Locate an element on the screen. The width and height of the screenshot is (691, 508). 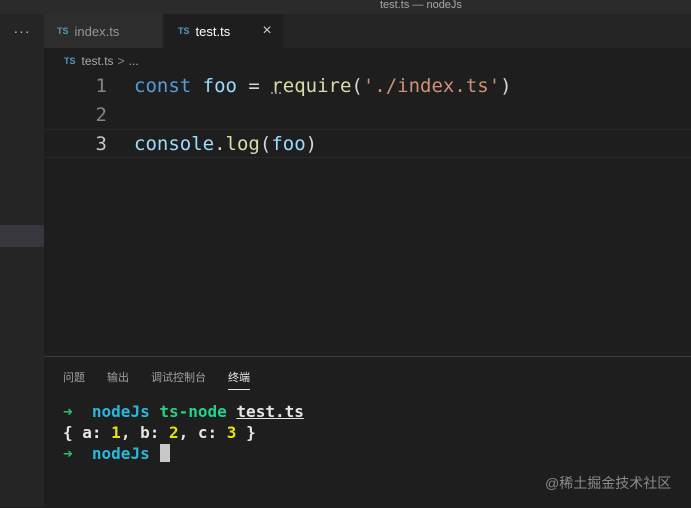
code-line-content: console.log(foo) is located at coordinates (225, 144).